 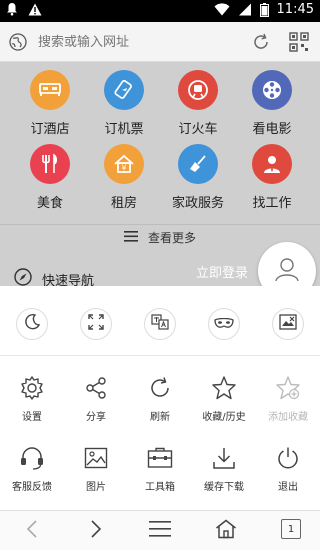 I want to click on qr-scan-icon, so click(x=299, y=44).